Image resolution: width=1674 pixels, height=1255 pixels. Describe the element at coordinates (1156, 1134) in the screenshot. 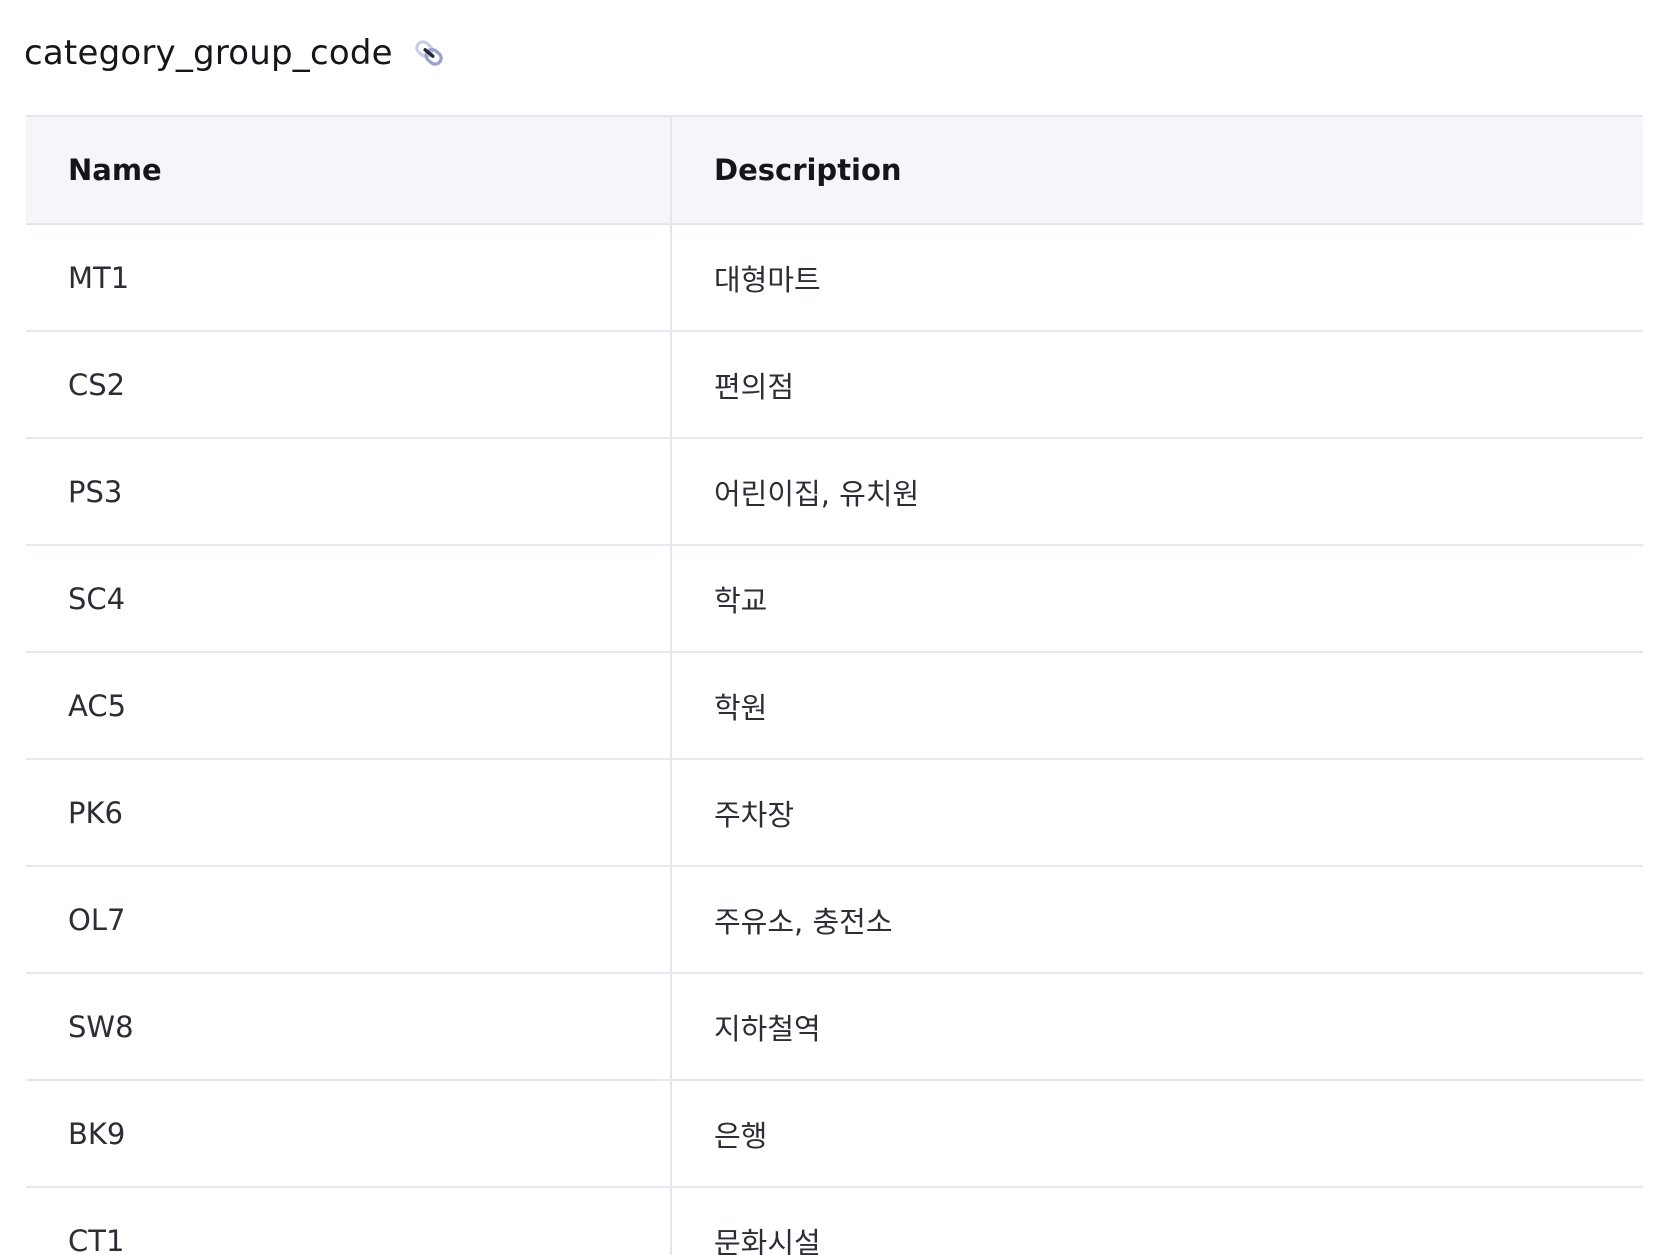

I see `cell-description: 은행` at that location.